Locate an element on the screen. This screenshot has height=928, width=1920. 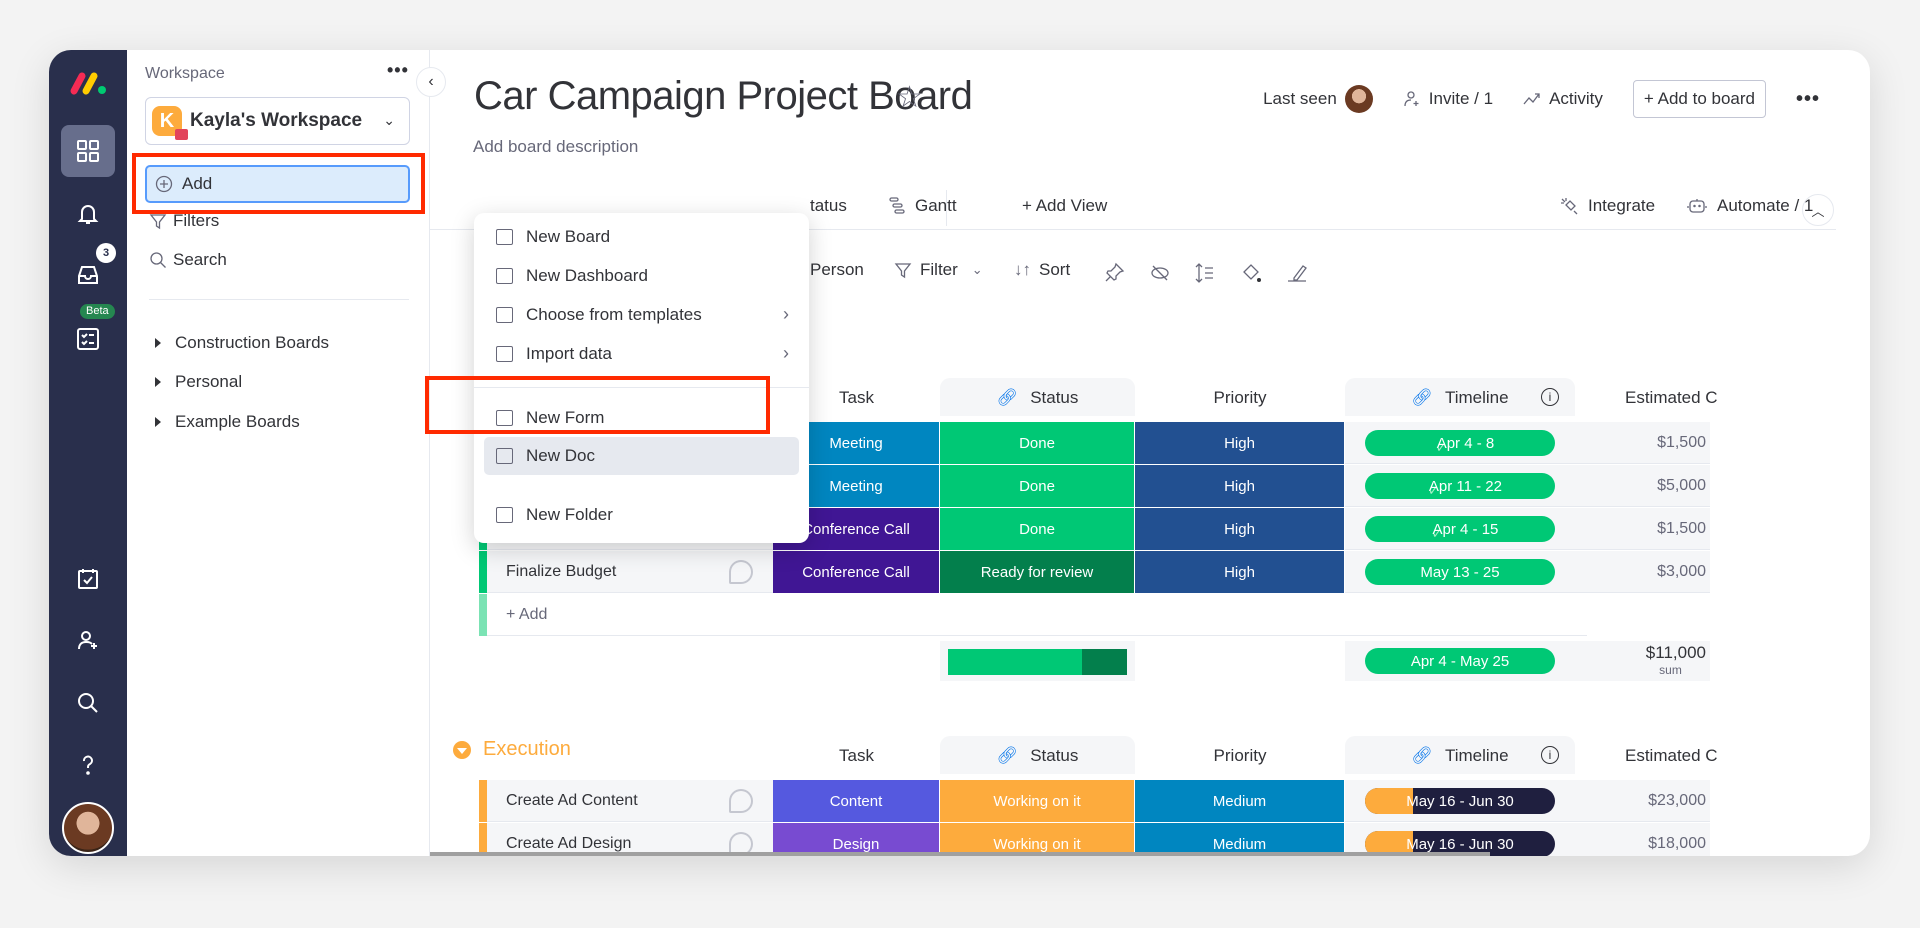
status-cell: Ready for review is located at coordinates (1037, 572).